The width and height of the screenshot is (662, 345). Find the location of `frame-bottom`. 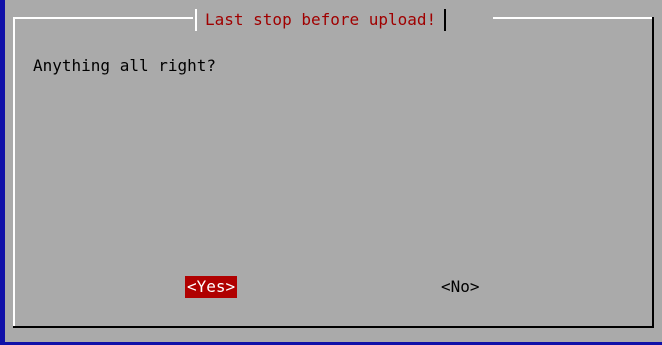

frame-bottom is located at coordinates (333, 327).